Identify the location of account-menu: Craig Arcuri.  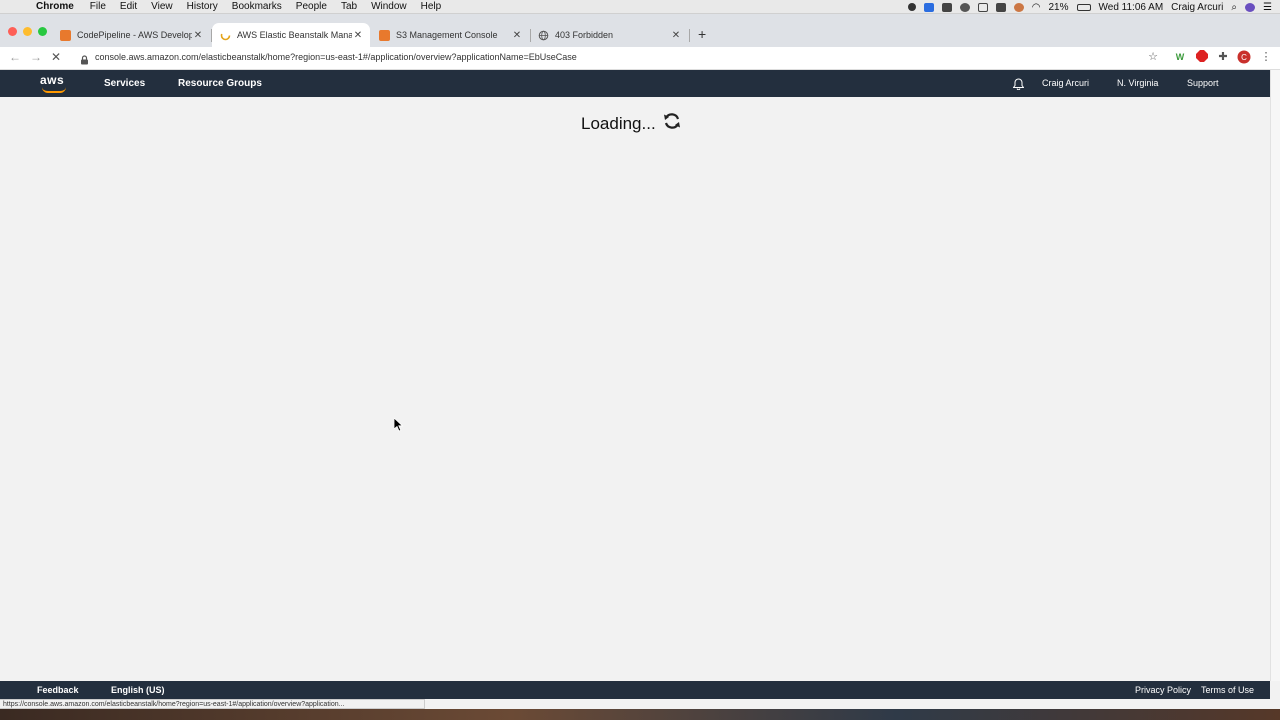
(1065, 83).